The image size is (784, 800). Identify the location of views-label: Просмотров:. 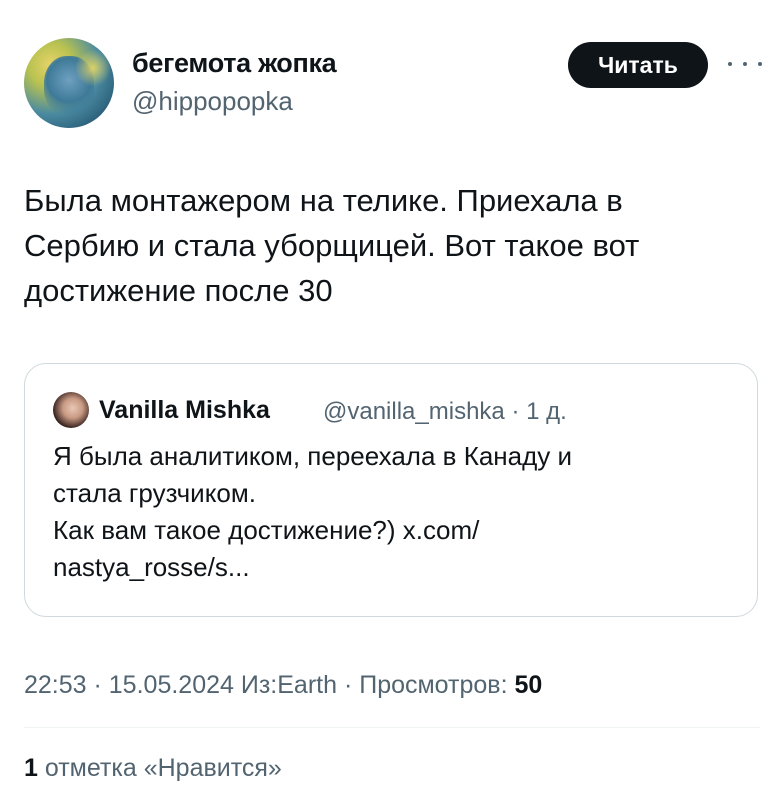
(437, 685).